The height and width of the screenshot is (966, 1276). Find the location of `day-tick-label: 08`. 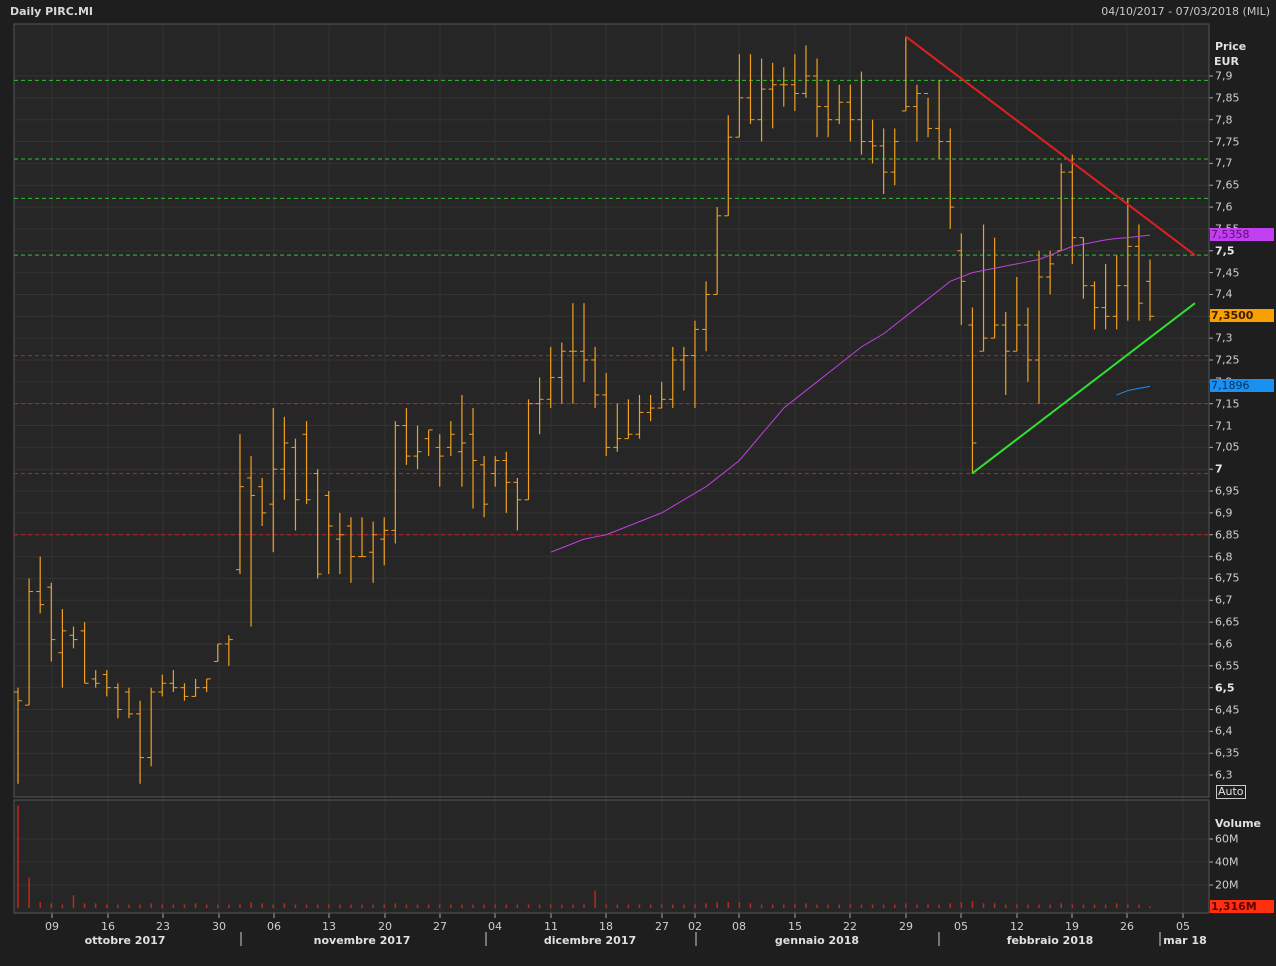

day-tick-label: 08 is located at coordinates (739, 926).